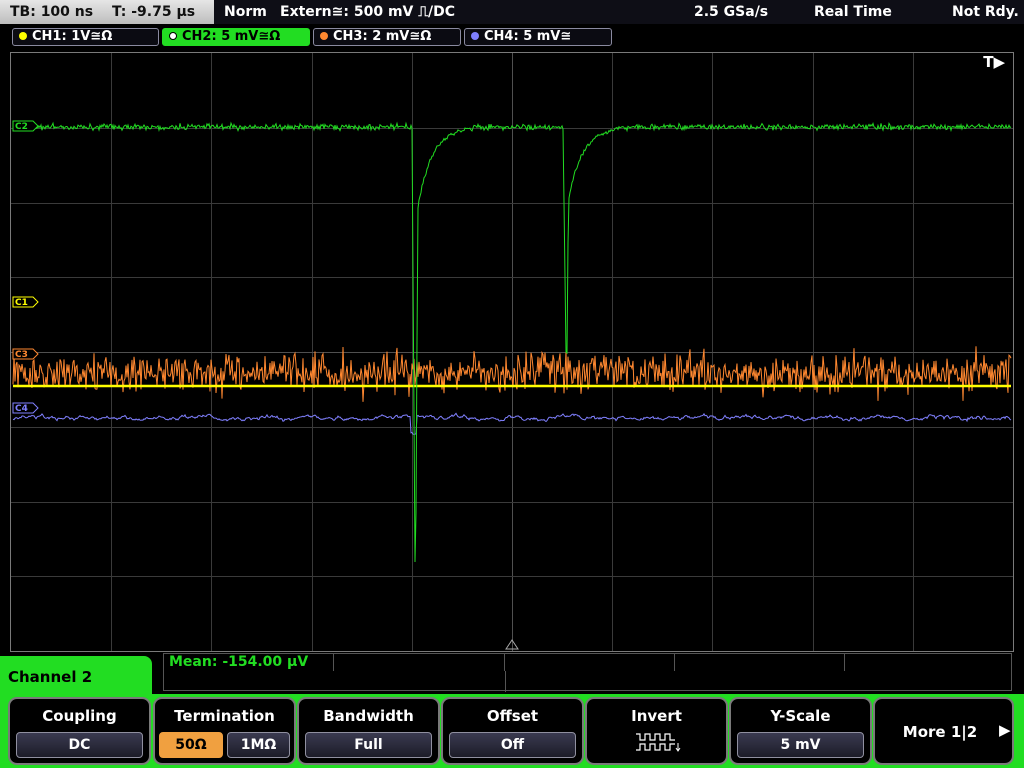 This screenshot has height=768, width=1024. I want to click on ch1-dot-icon, so click(23, 35).